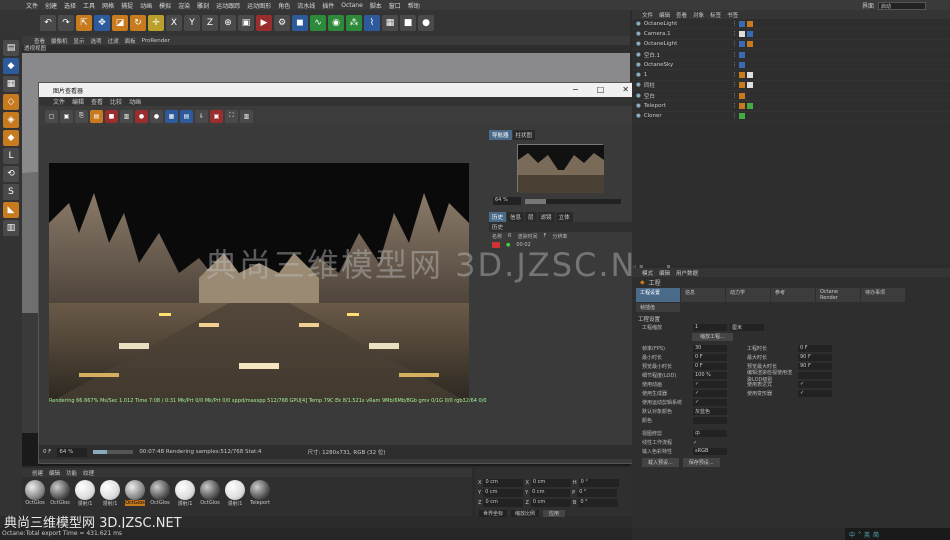 The width and height of the screenshot is (950, 540). I want to click on field-value: 100 %, so click(710, 375).